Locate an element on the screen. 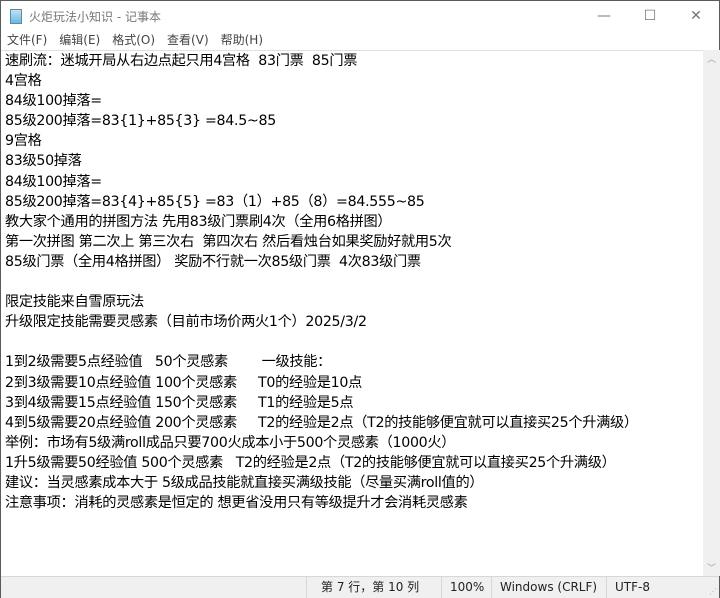  maximize-button: ☐ is located at coordinates (650, 16).